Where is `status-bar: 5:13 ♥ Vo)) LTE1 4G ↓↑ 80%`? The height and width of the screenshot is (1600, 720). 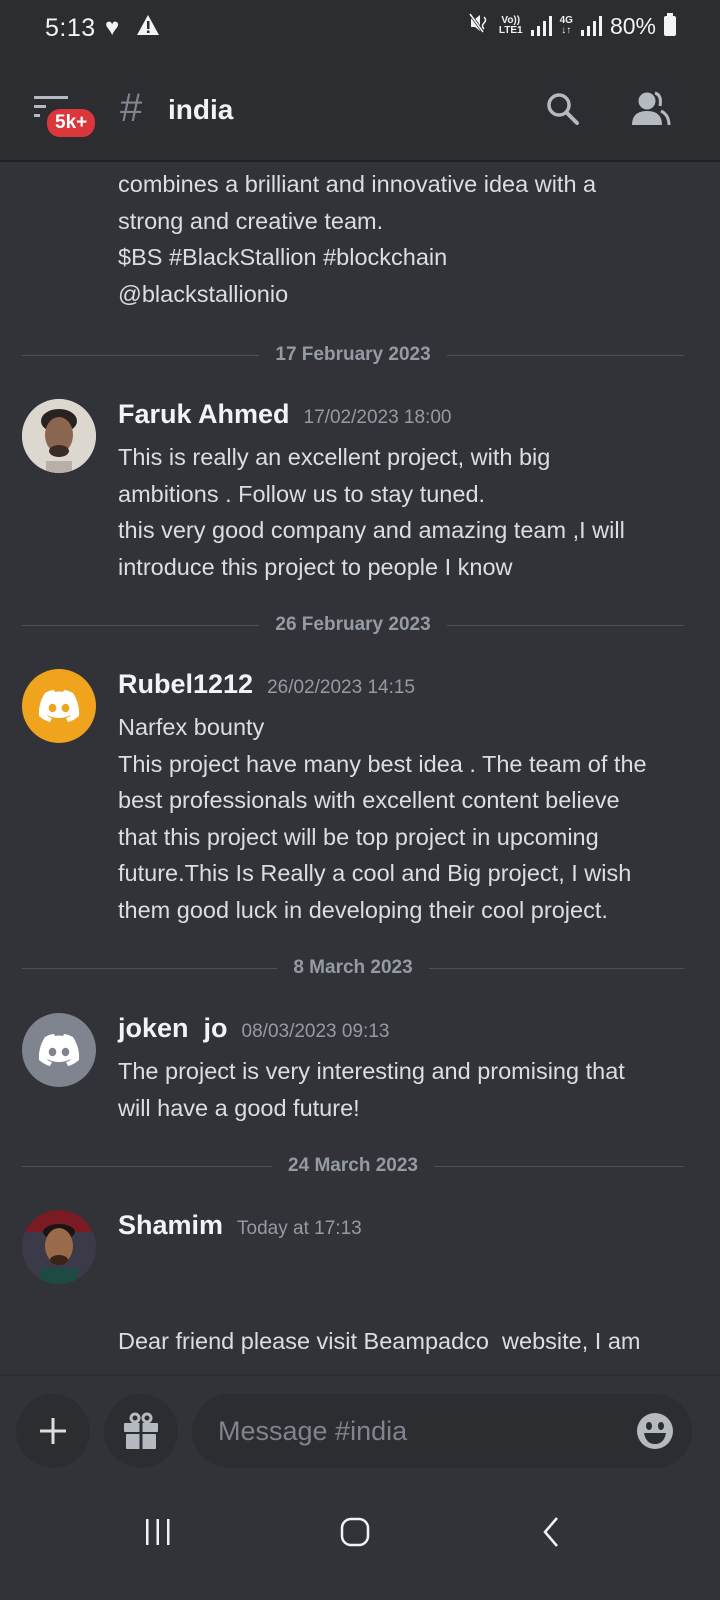
status-bar: 5:13 ♥ Vo)) LTE1 4G ↓↑ 80% is located at coordinates (360, 29).